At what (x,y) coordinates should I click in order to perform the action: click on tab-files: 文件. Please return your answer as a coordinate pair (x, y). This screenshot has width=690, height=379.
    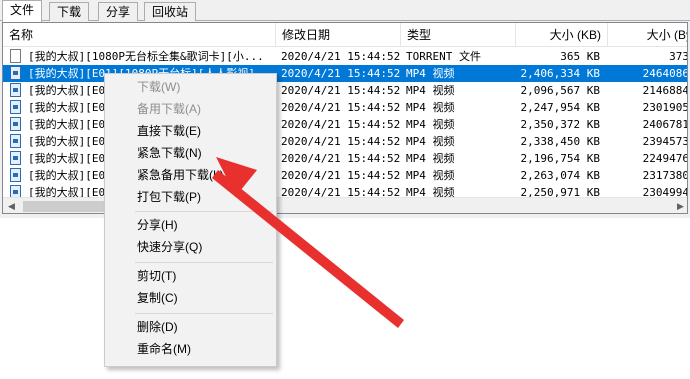
    Looking at the image, I should click on (22, 11).